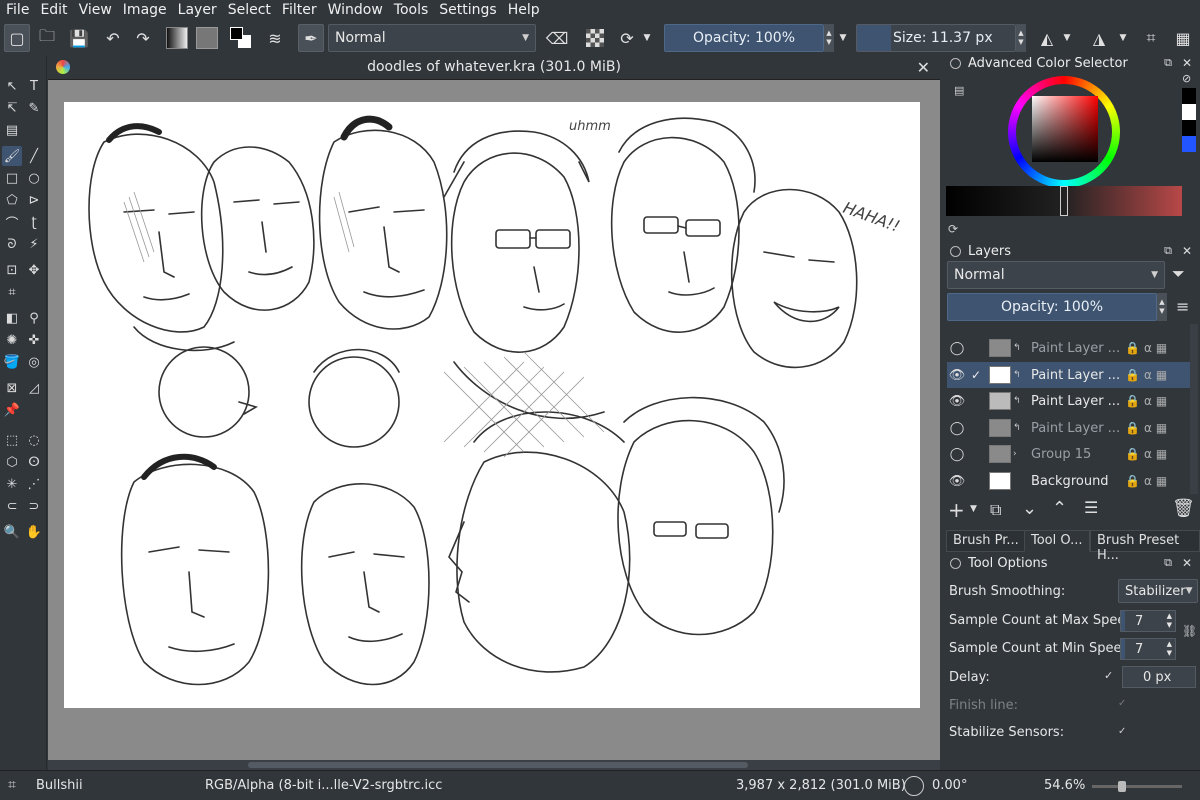  What do you see at coordinates (12, 410) in the screenshot?
I see `pin-tool-icon: 📌` at bounding box center [12, 410].